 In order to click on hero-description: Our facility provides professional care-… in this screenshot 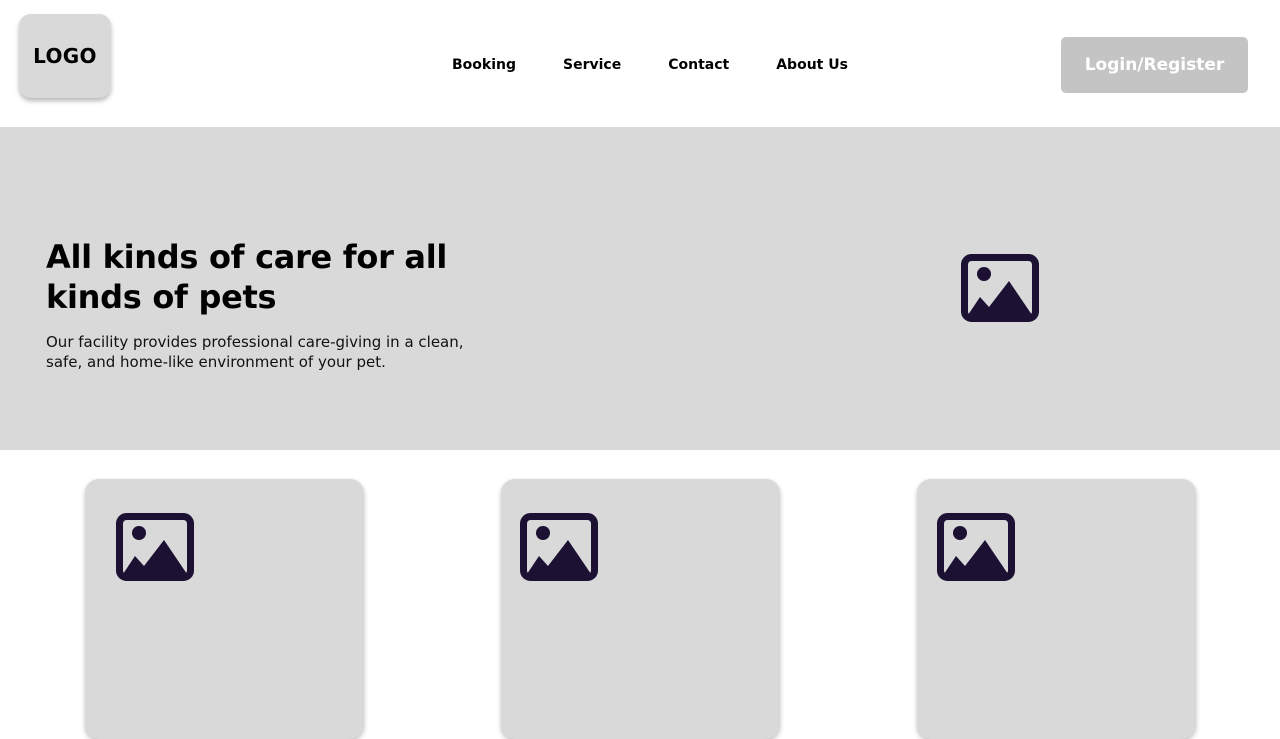, I will do `click(255, 352)`.